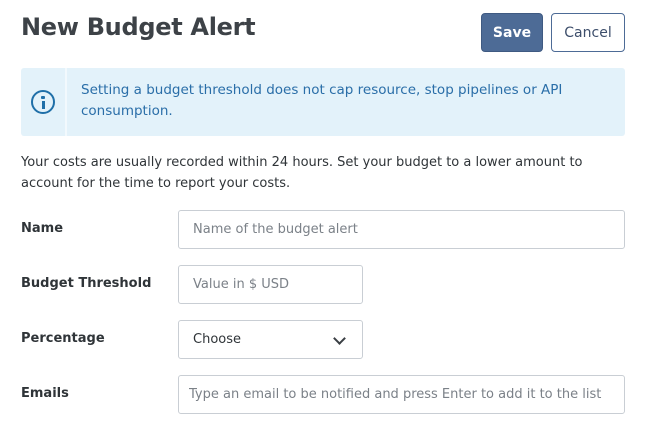  I want to click on alert-divider, so click(66, 102).